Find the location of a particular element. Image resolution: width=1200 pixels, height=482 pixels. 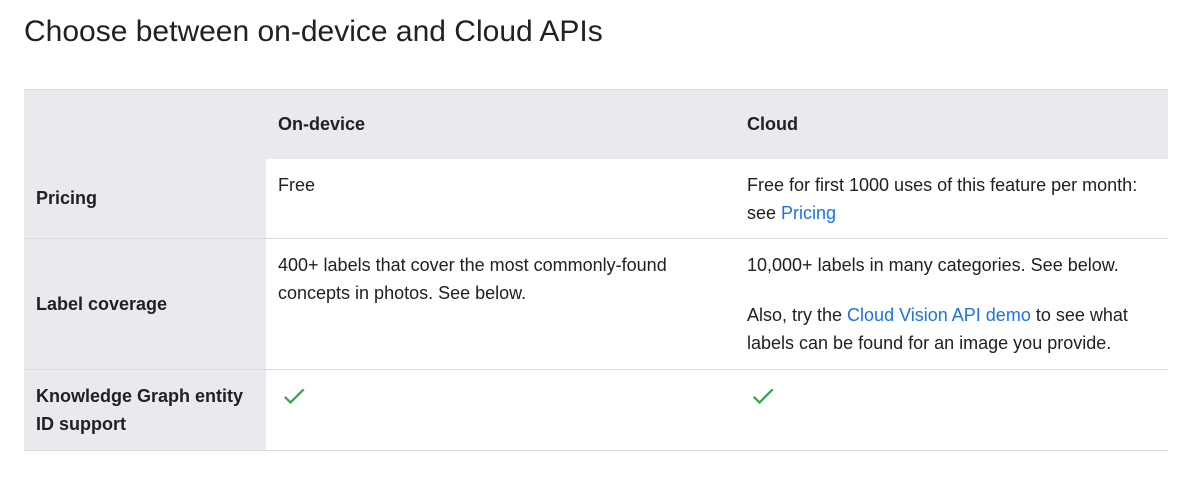

knowledge-graph-cloud is located at coordinates (951, 410).